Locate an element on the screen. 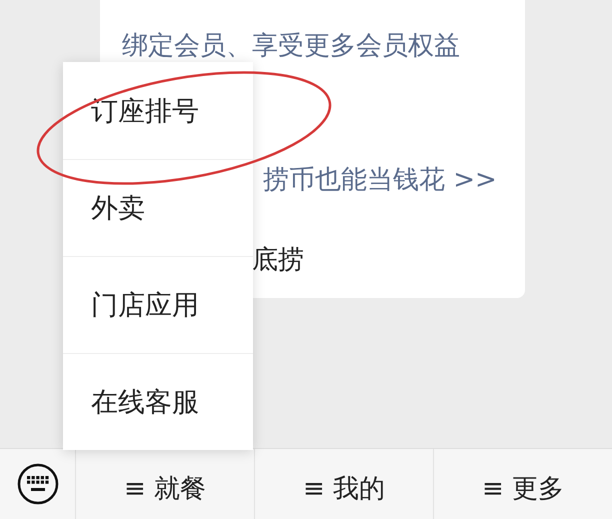 This screenshot has height=519, width=612. card-text: 底捞 is located at coordinates (278, 260).